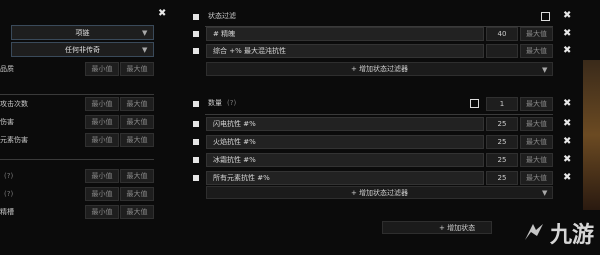 This screenshot has height=255, width=600. What do you see at coordinates (215, 103) in the screenshot?
I see `panel-title: 数量` at bounding box center [215, 103].